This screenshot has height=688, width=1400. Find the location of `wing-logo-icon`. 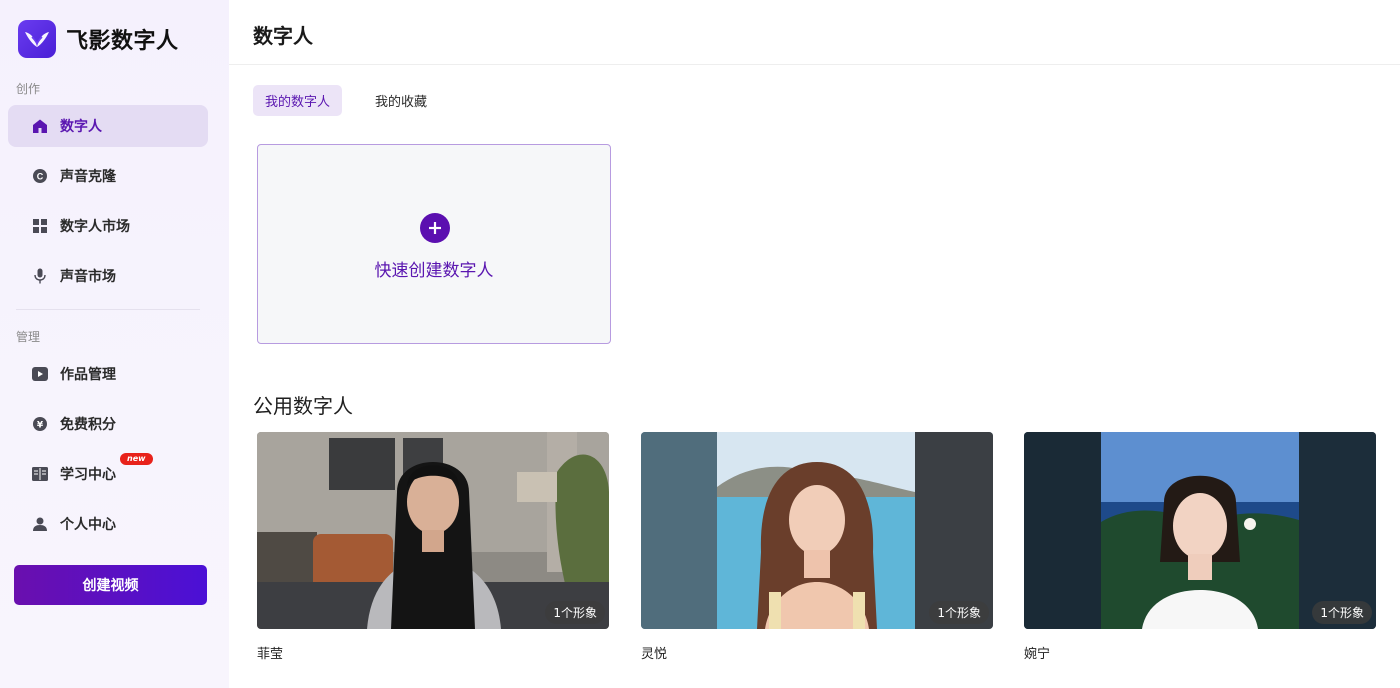

wing-logo-icon is located at coordinates (37, 39).